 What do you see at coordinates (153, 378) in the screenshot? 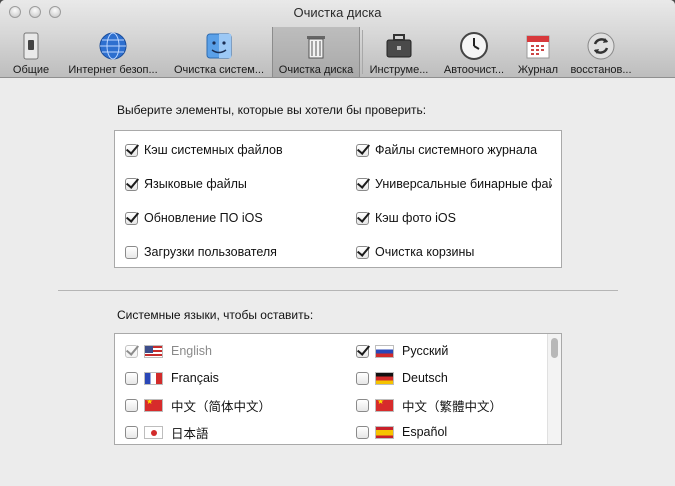
I see `france-flag-icon` at bounding box center [153, 378].